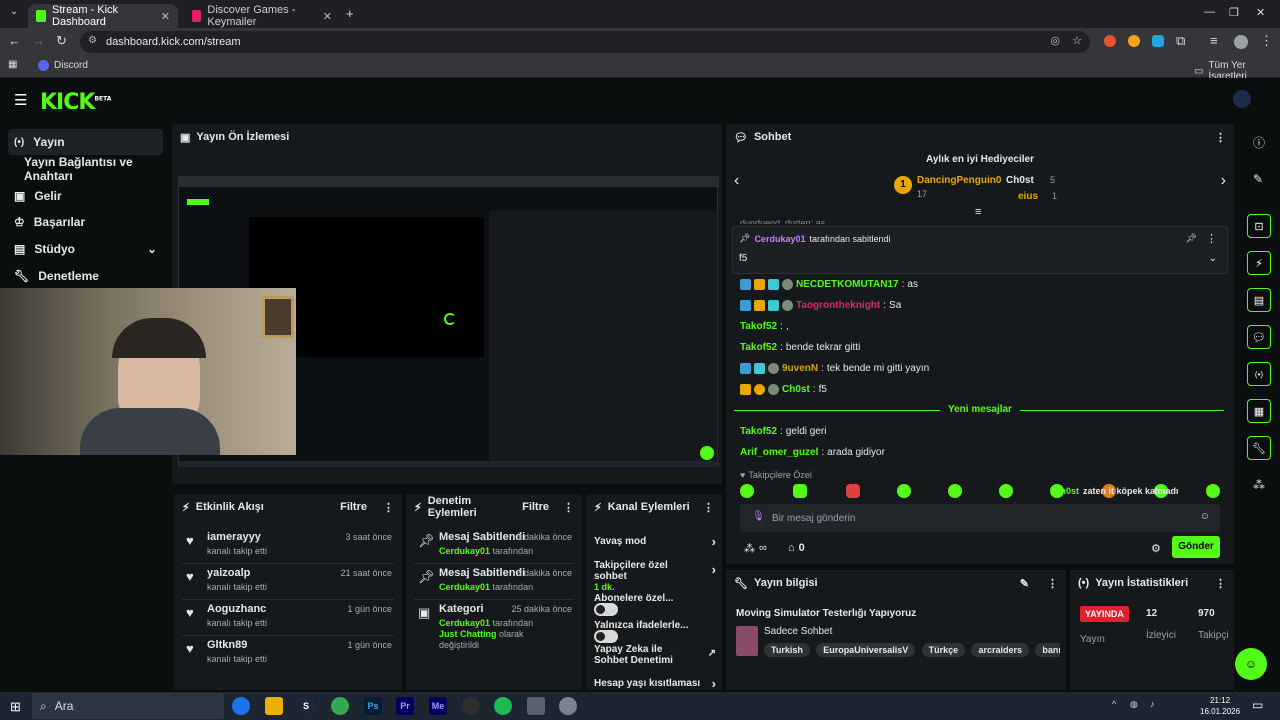 The image size is (1280, 720). Describe the element at coordinates (1156, 548) in the screenshot. I see `gear-icon: ⚙` at that location.